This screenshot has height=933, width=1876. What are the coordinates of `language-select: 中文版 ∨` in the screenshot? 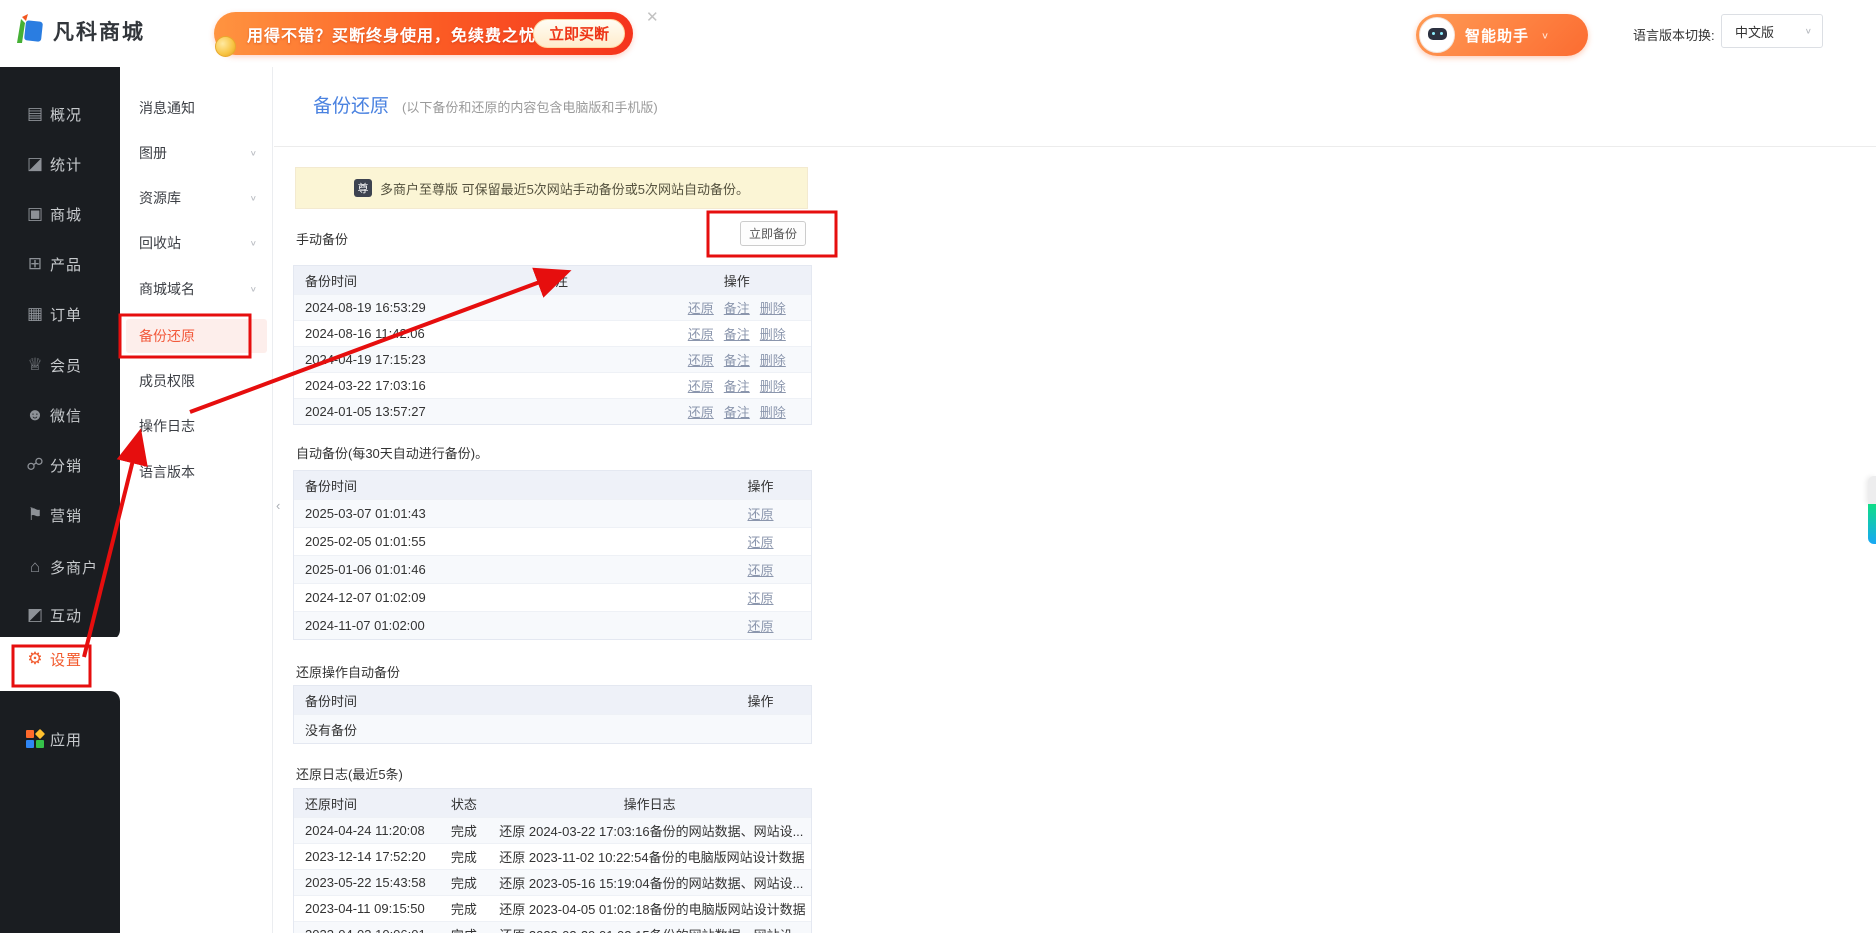 It's located at (1772, 31).